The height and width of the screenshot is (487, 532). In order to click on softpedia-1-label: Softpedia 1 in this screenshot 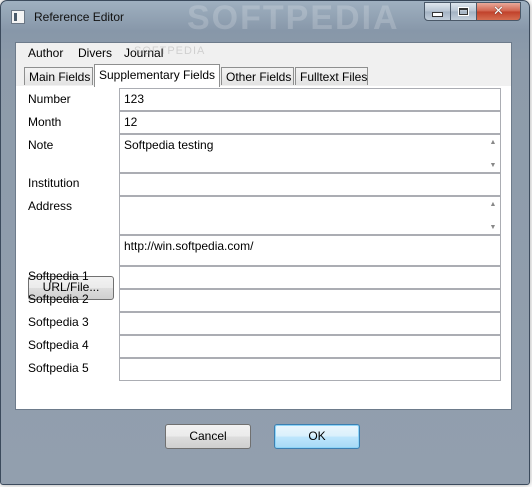, I will do `click(58, 276)`.